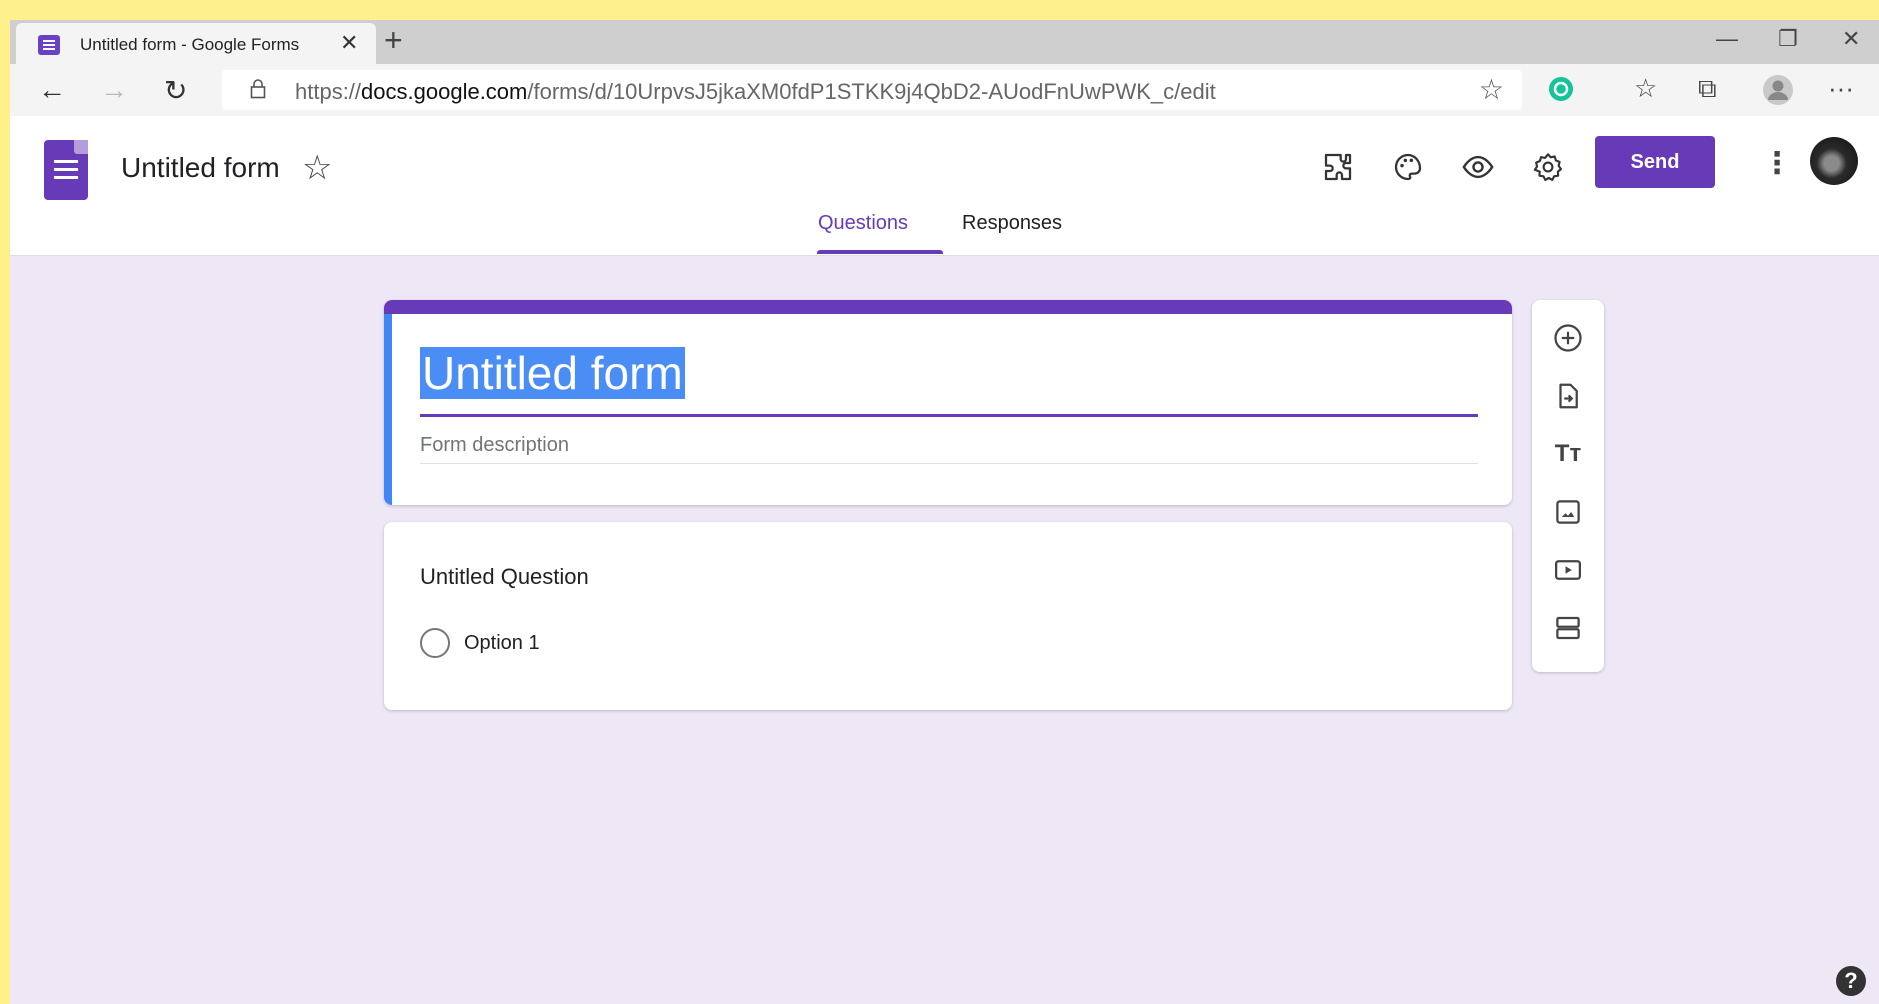 The width and height of the screenshot is (1879, 1004). I want to click on title-card-accent-bar, so click(948, 307).